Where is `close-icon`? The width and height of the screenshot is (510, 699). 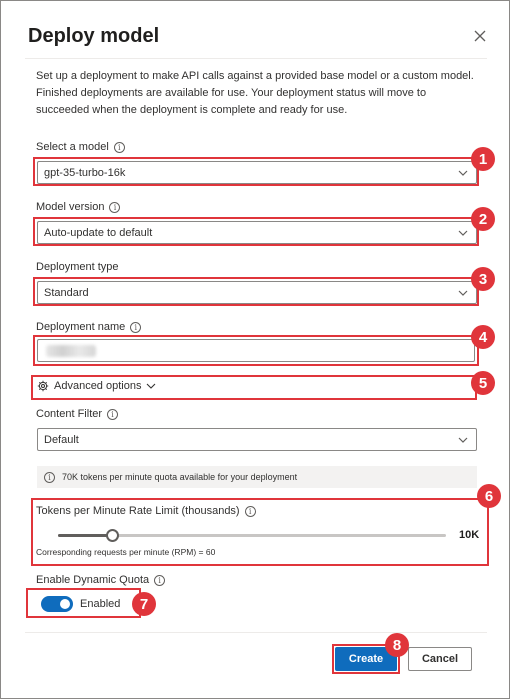 close-icon is located at coordinates (480, 36).